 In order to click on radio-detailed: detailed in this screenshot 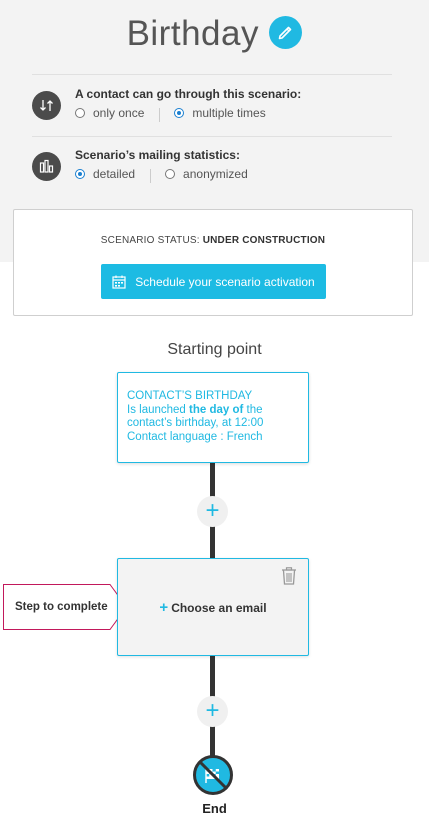, I will do `click(105, 174)`.